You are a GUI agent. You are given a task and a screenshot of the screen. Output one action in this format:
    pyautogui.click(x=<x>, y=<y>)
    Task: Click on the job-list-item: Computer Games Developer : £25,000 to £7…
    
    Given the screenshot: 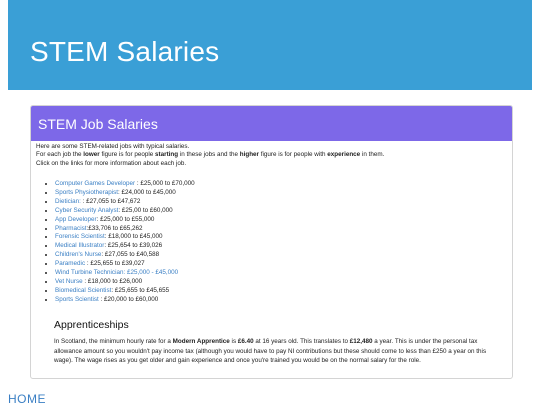 What is the action you would take?
    pyautogui.click(x=125, y=184)
    